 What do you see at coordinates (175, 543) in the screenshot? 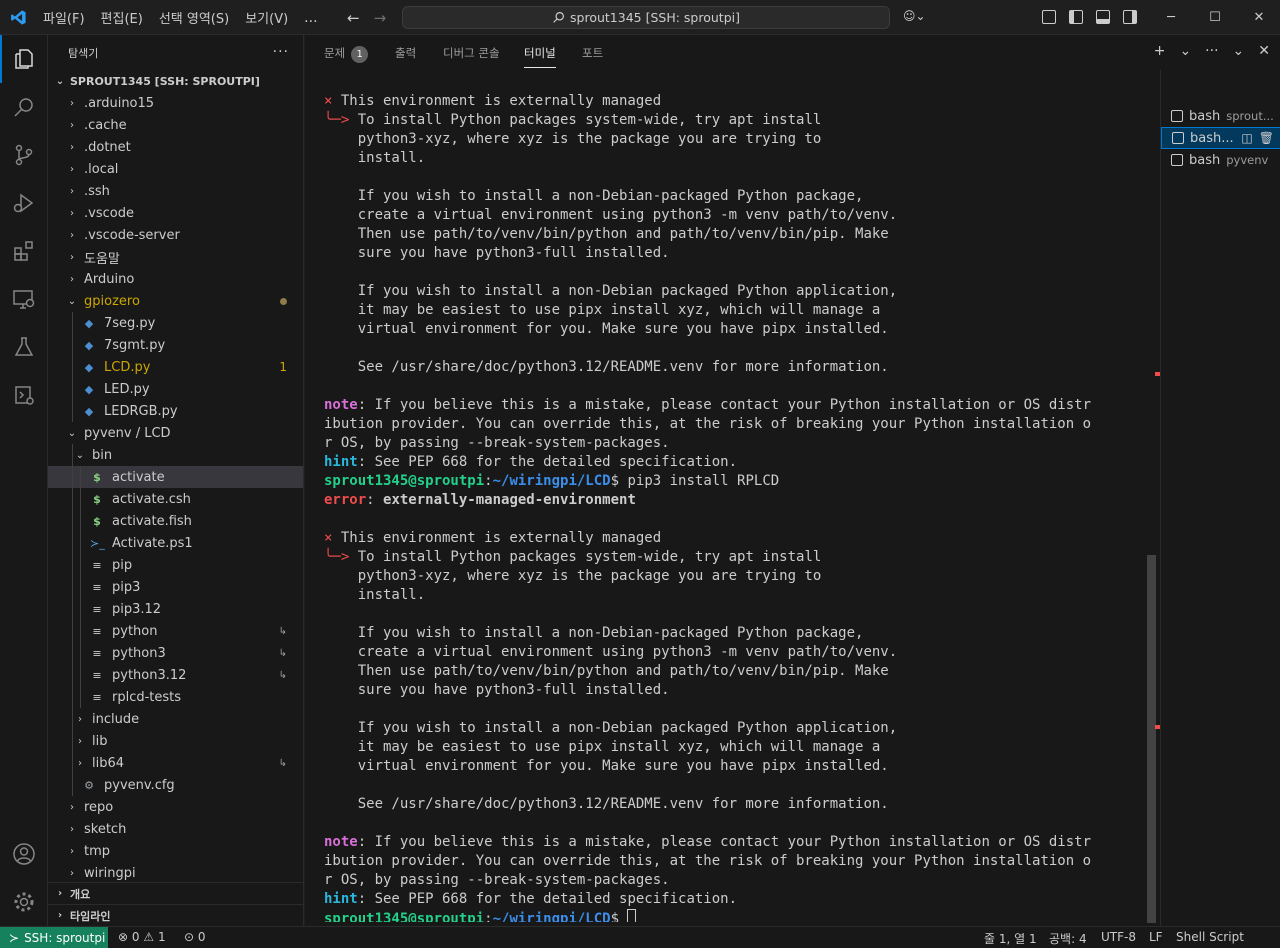
I see `tree-file: ≻_ Activate.ps1` at bounding box center [175, 543].